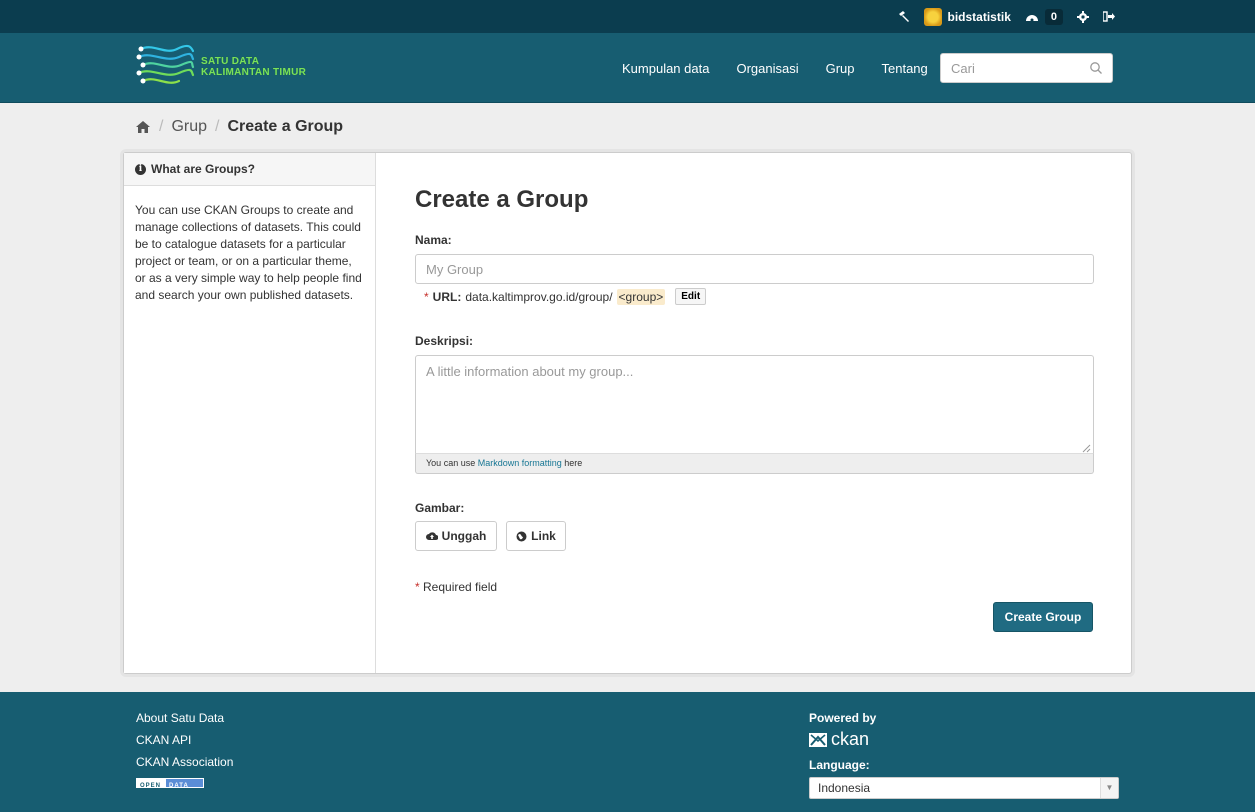 The width and height of the screenshot is (1255, 812). I want to click on dashboard-link: 0, so click(1044, 16).